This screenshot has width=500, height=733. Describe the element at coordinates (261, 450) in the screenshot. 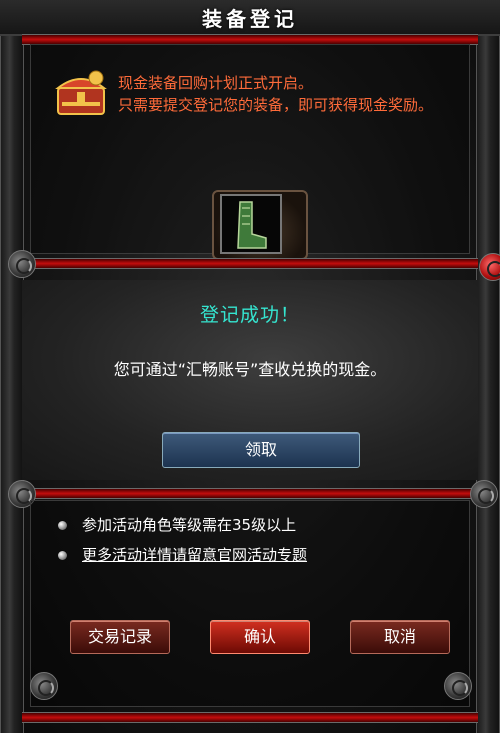

I see `claim-button: 领取` at that location.